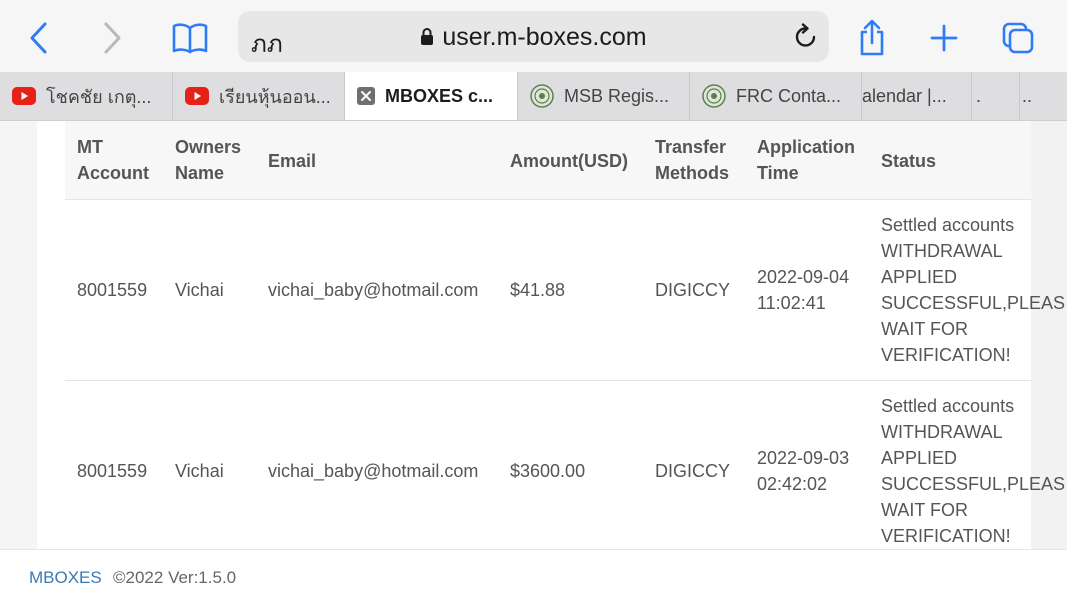 The height and width of the screenshot is (601, 1067). What do you see at coordinates (909, 161) in the screenshot?
I see `header-status: Status` at bounding box center [909, 161].